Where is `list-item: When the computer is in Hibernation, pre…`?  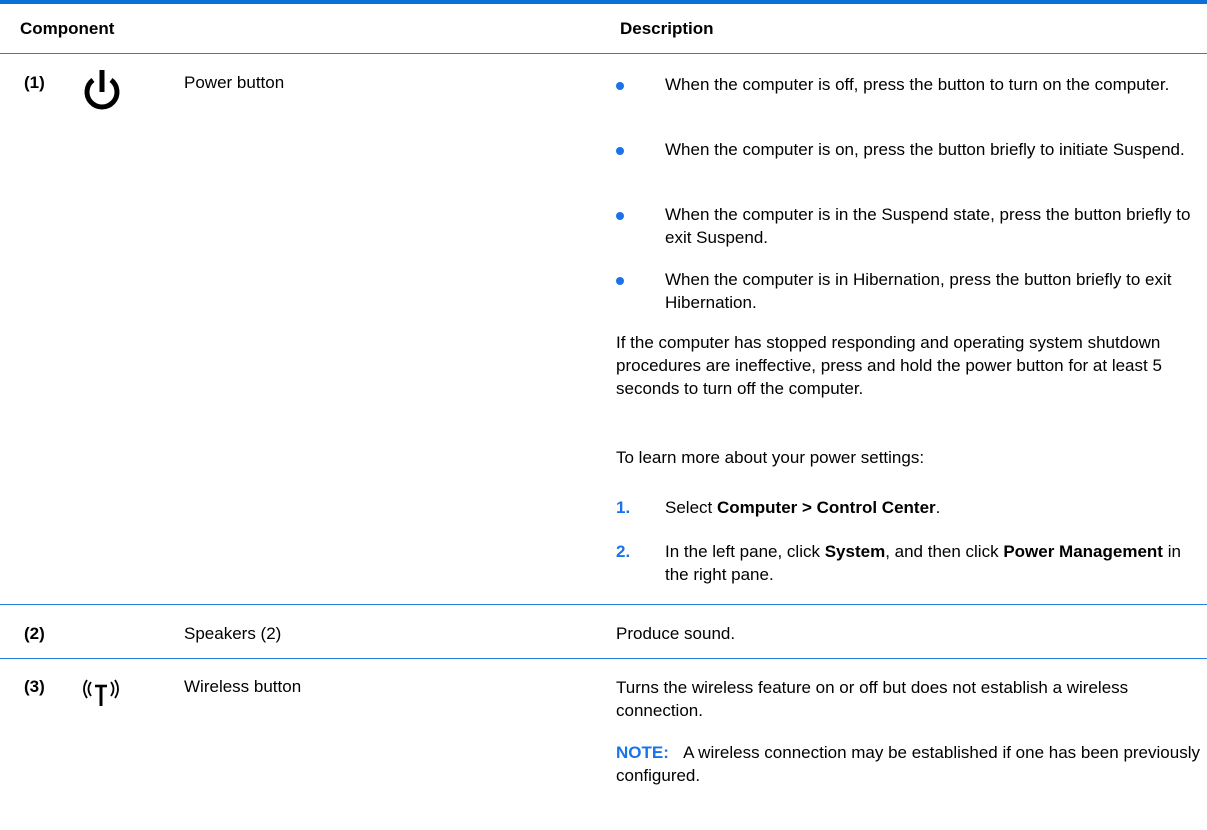
list-item: When the computer is in Hibernation, pre… is located at coordinates (906, 291).